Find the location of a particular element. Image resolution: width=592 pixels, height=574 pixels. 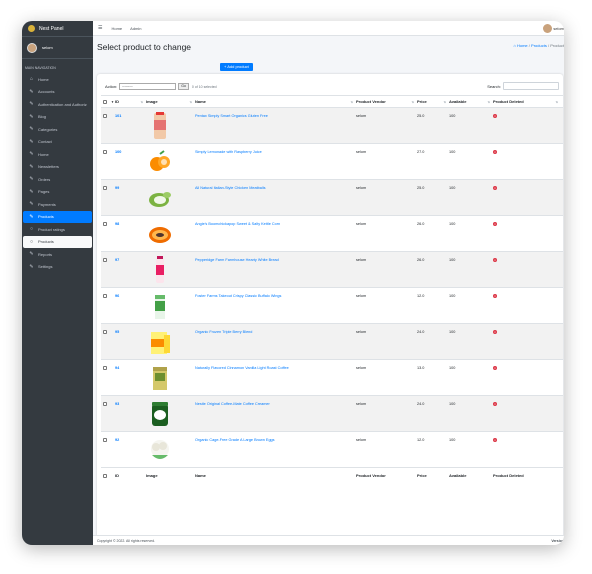

breadcrumb-products: Products is located at coordinates (539, 45).